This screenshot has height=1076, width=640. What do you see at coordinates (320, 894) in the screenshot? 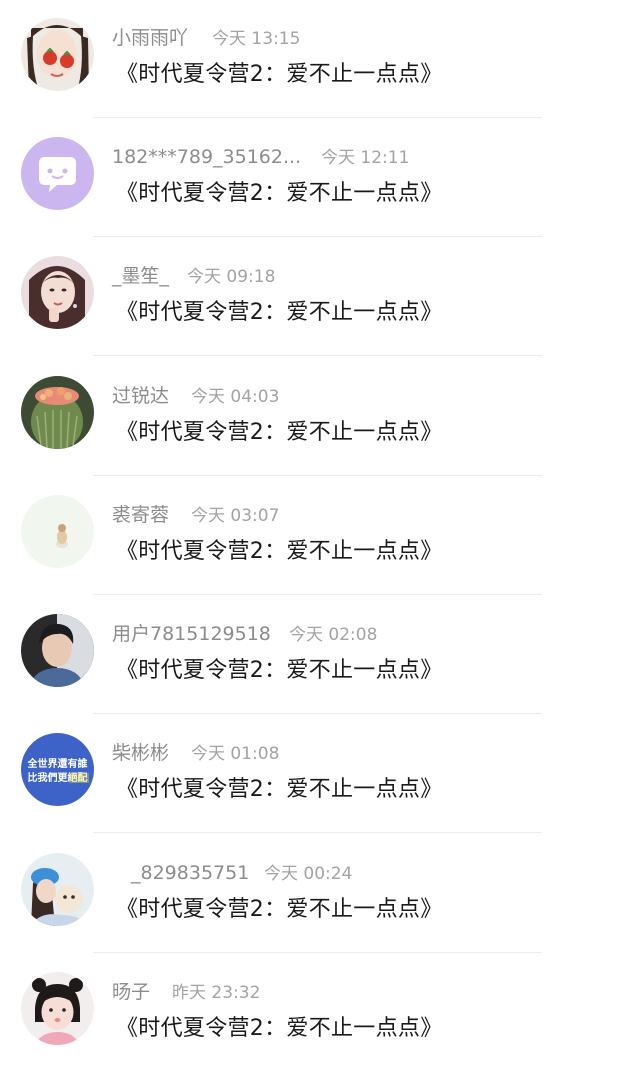
I see `comment-item: _829835751 今天 00:24 《时代夏令营2：爱不止一点点》` at bounding box center [320, 894].